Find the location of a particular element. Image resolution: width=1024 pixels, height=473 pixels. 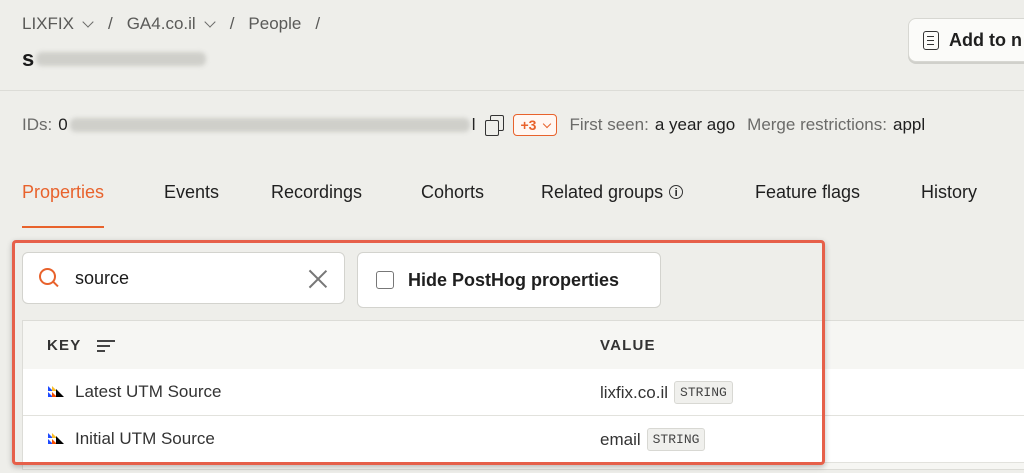

breadcrumb-org: LIXFIX is located at coordinates (63, 24).